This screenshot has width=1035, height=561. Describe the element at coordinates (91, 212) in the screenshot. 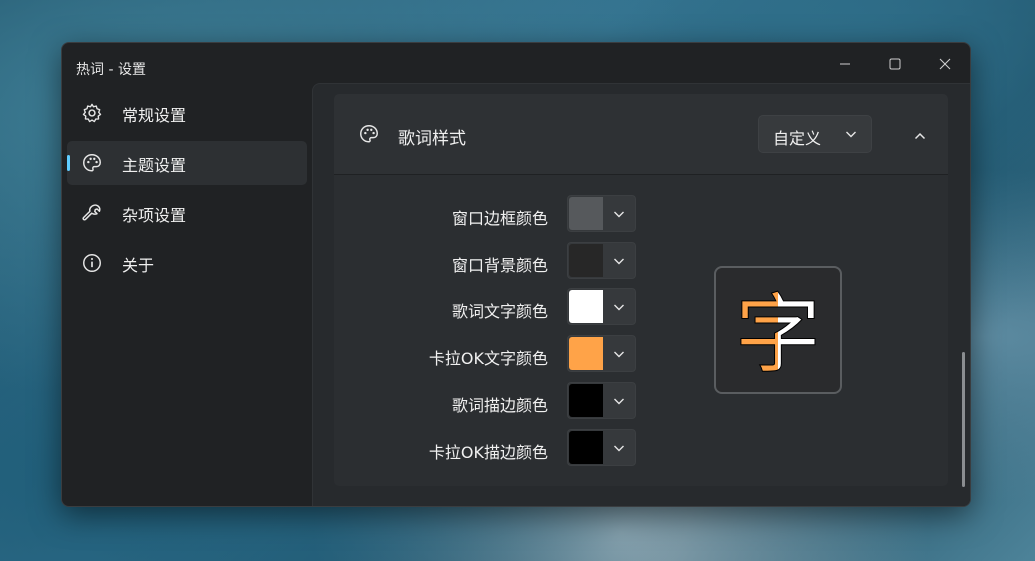

I see `wrench-icon` at that location.